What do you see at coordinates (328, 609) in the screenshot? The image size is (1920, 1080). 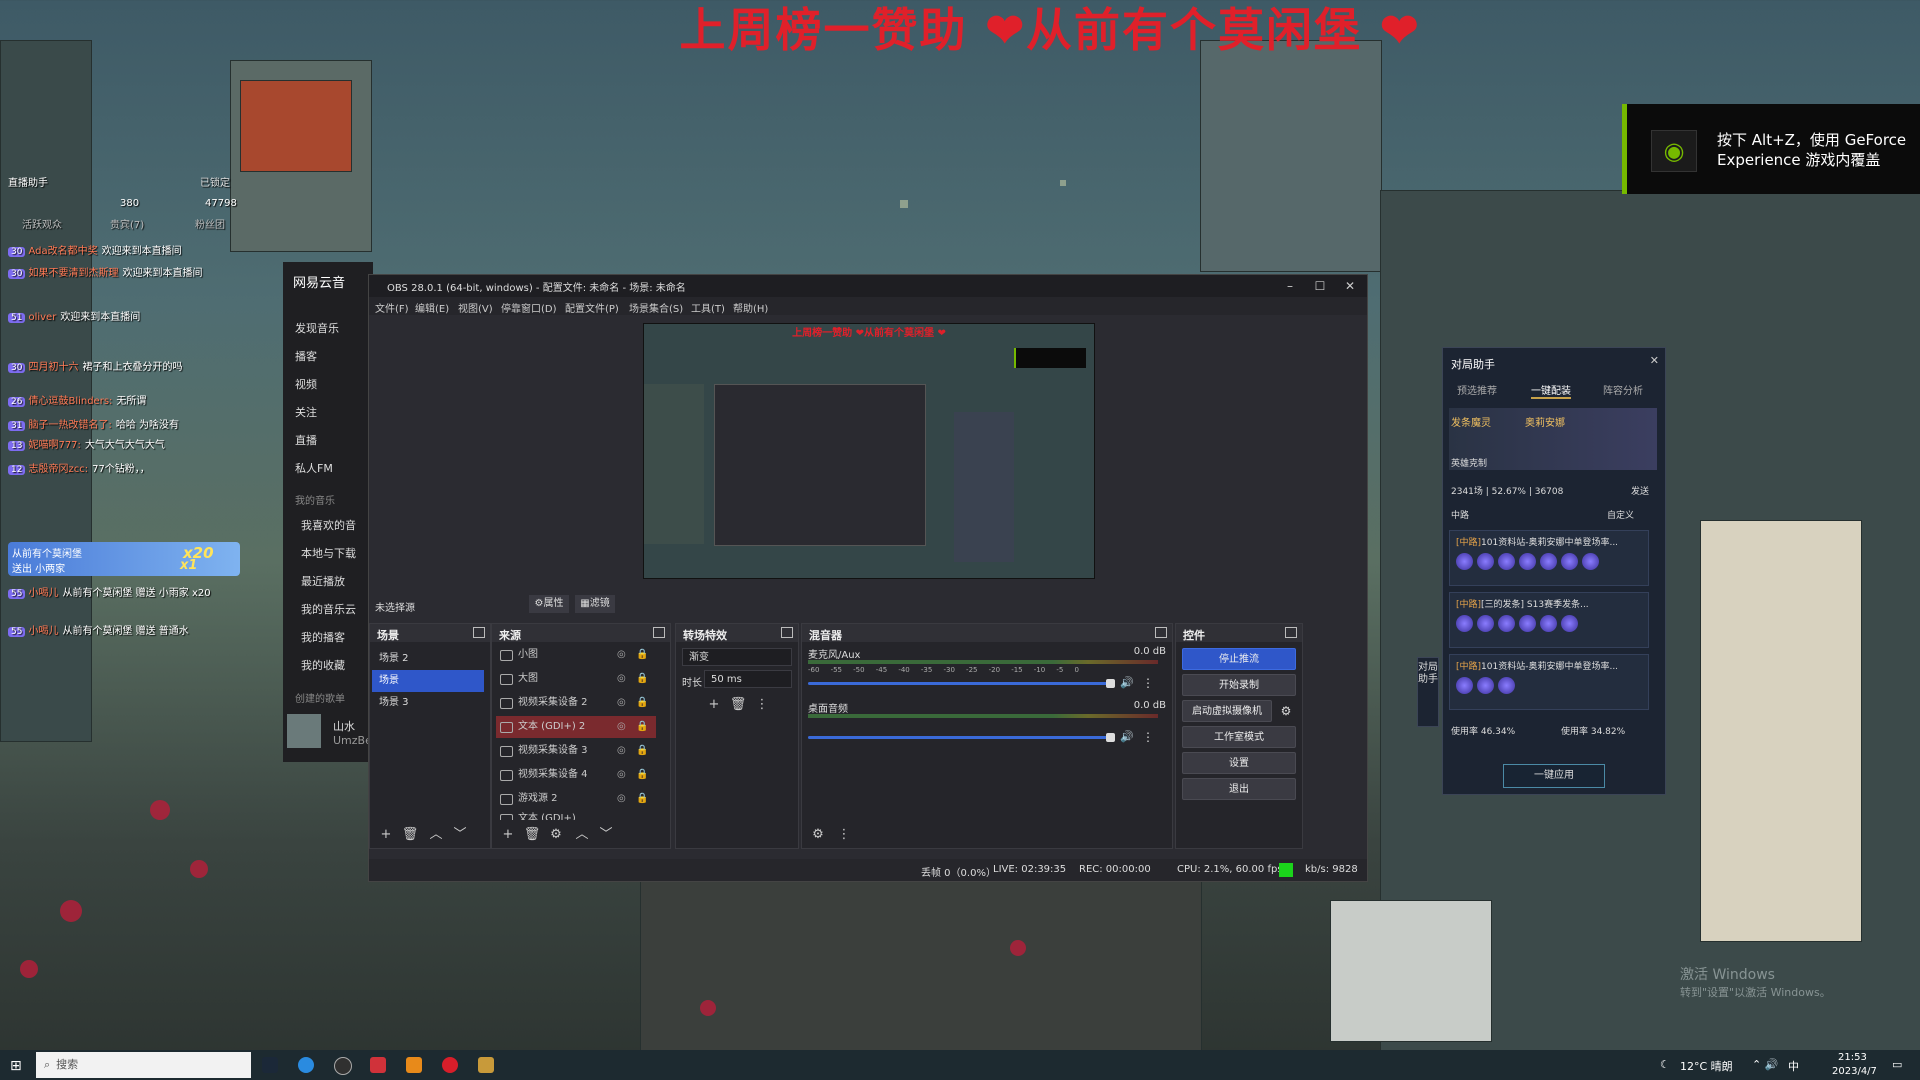 I see `netease-my-item: 我的音乐云` at bounding box center [328, 609].